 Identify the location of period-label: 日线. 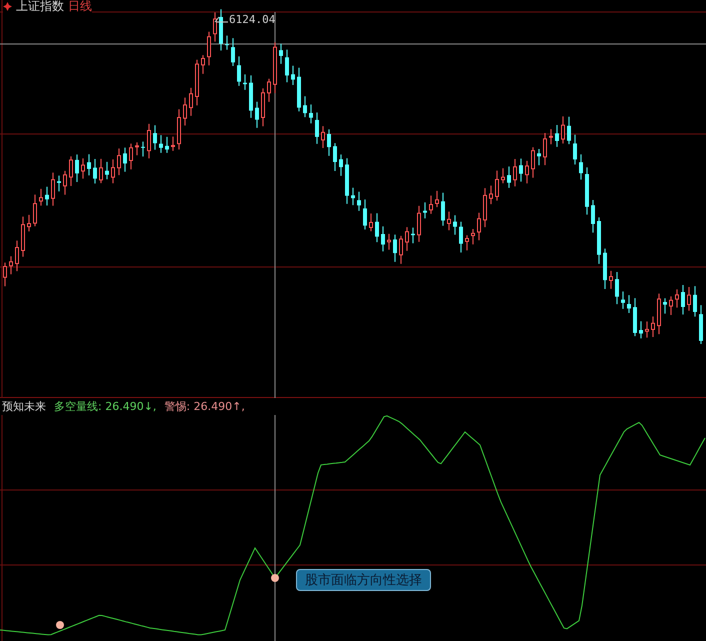
(80, 7).